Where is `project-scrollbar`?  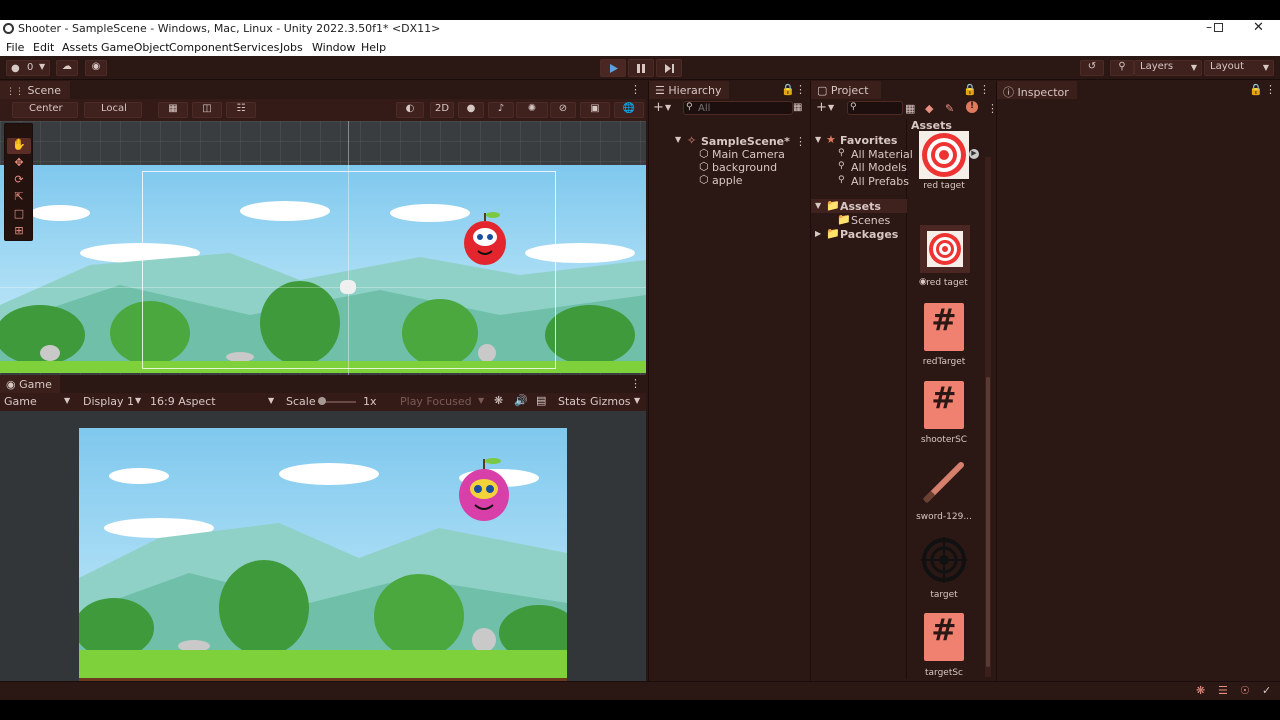 project-scrollbar is located at coordinates (988, 417).